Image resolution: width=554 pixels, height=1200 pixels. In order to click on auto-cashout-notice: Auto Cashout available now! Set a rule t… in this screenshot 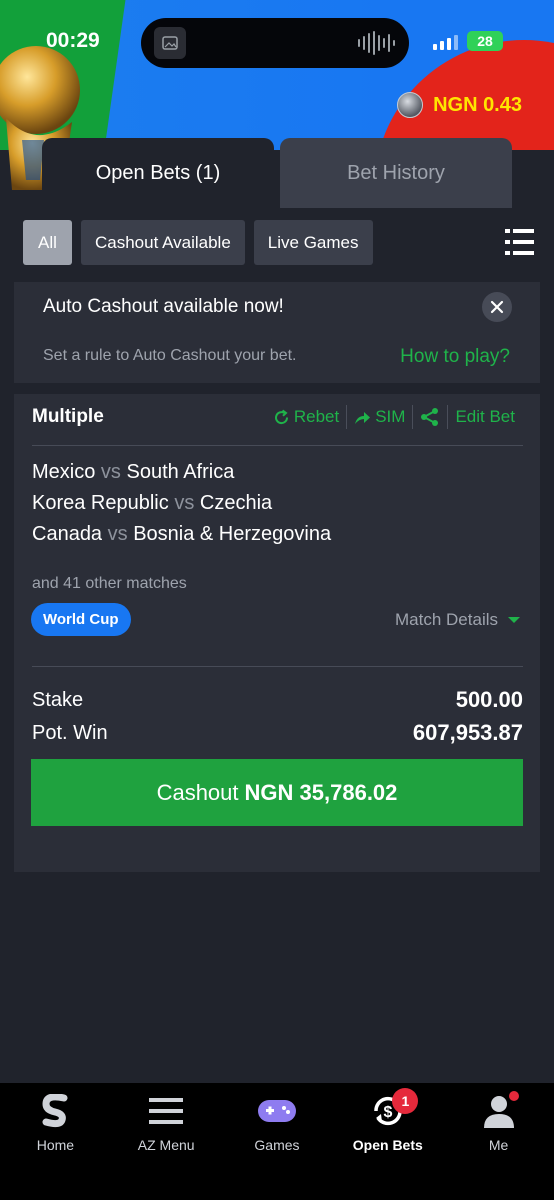, I will do `click(277, 332)`.